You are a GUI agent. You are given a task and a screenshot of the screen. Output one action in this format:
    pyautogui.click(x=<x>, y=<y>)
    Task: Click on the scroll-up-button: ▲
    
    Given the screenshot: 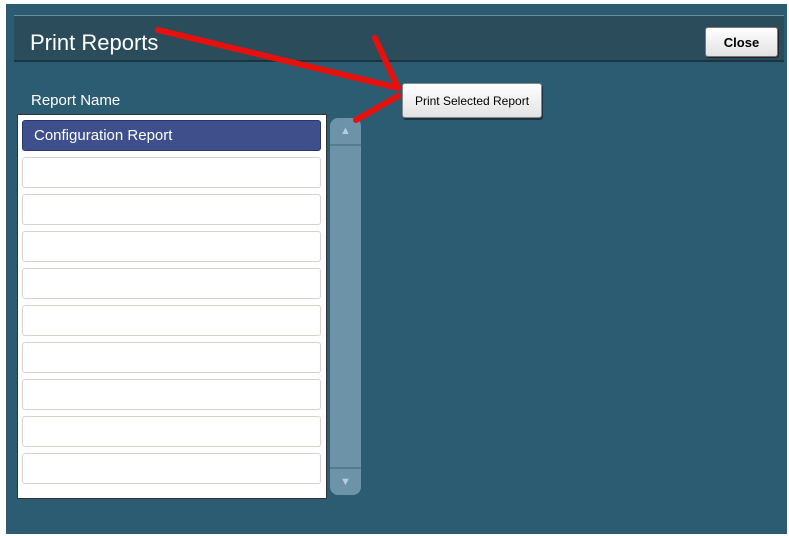 What is the action you would take?
    pyautogui.click(x=345, y=132)
    